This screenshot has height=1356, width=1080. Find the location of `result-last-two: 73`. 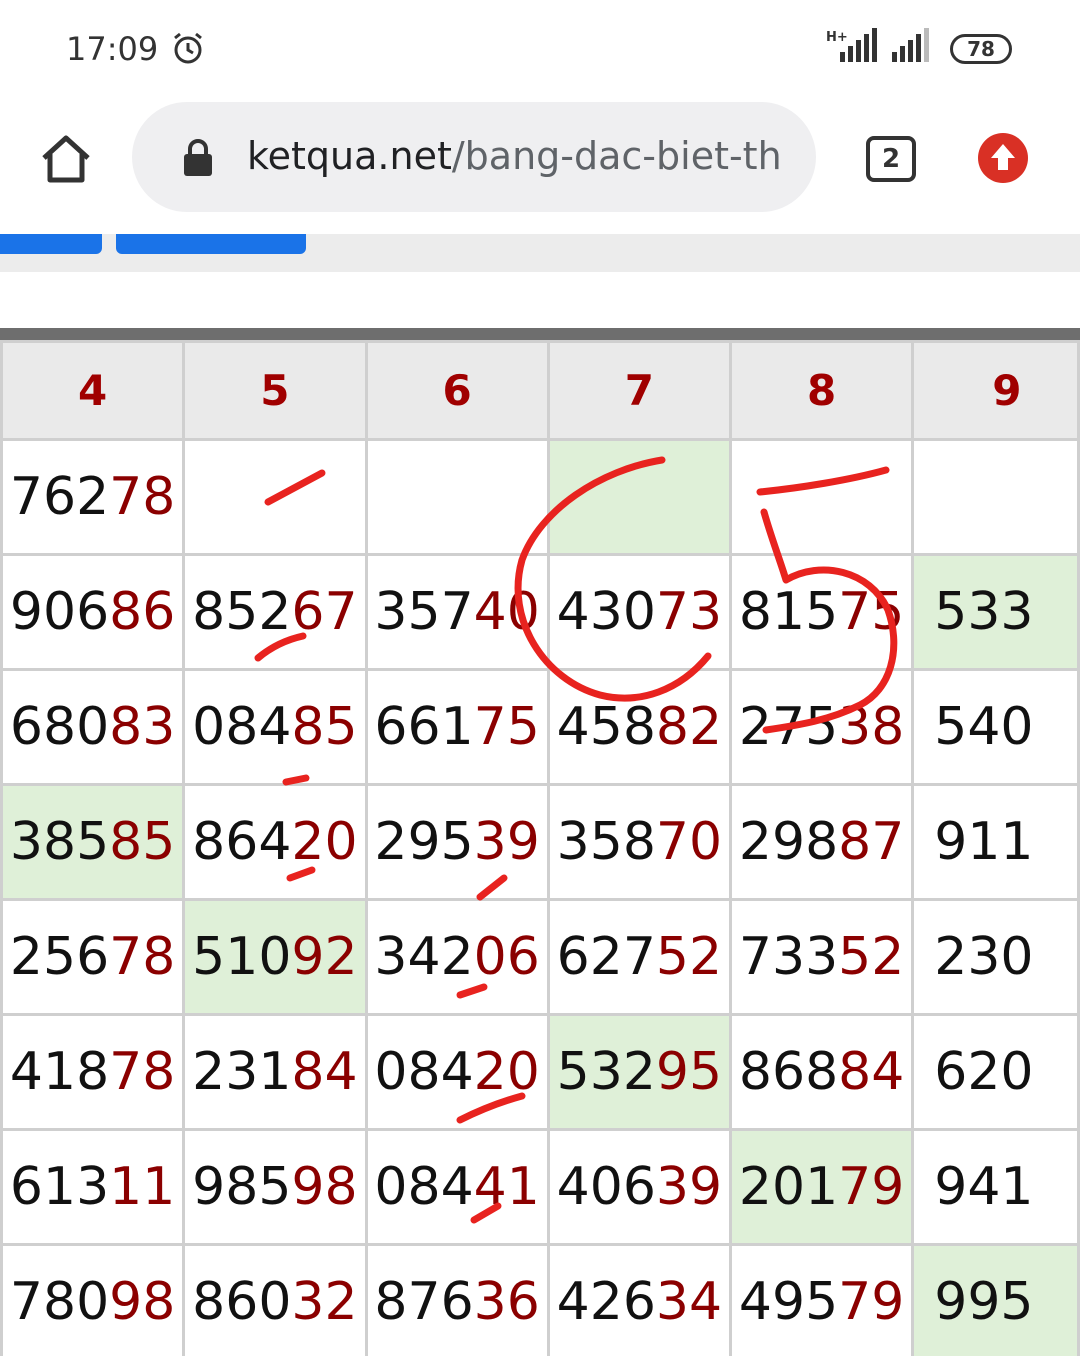

result-last-two: 73 is located at coordinates (689, 612).